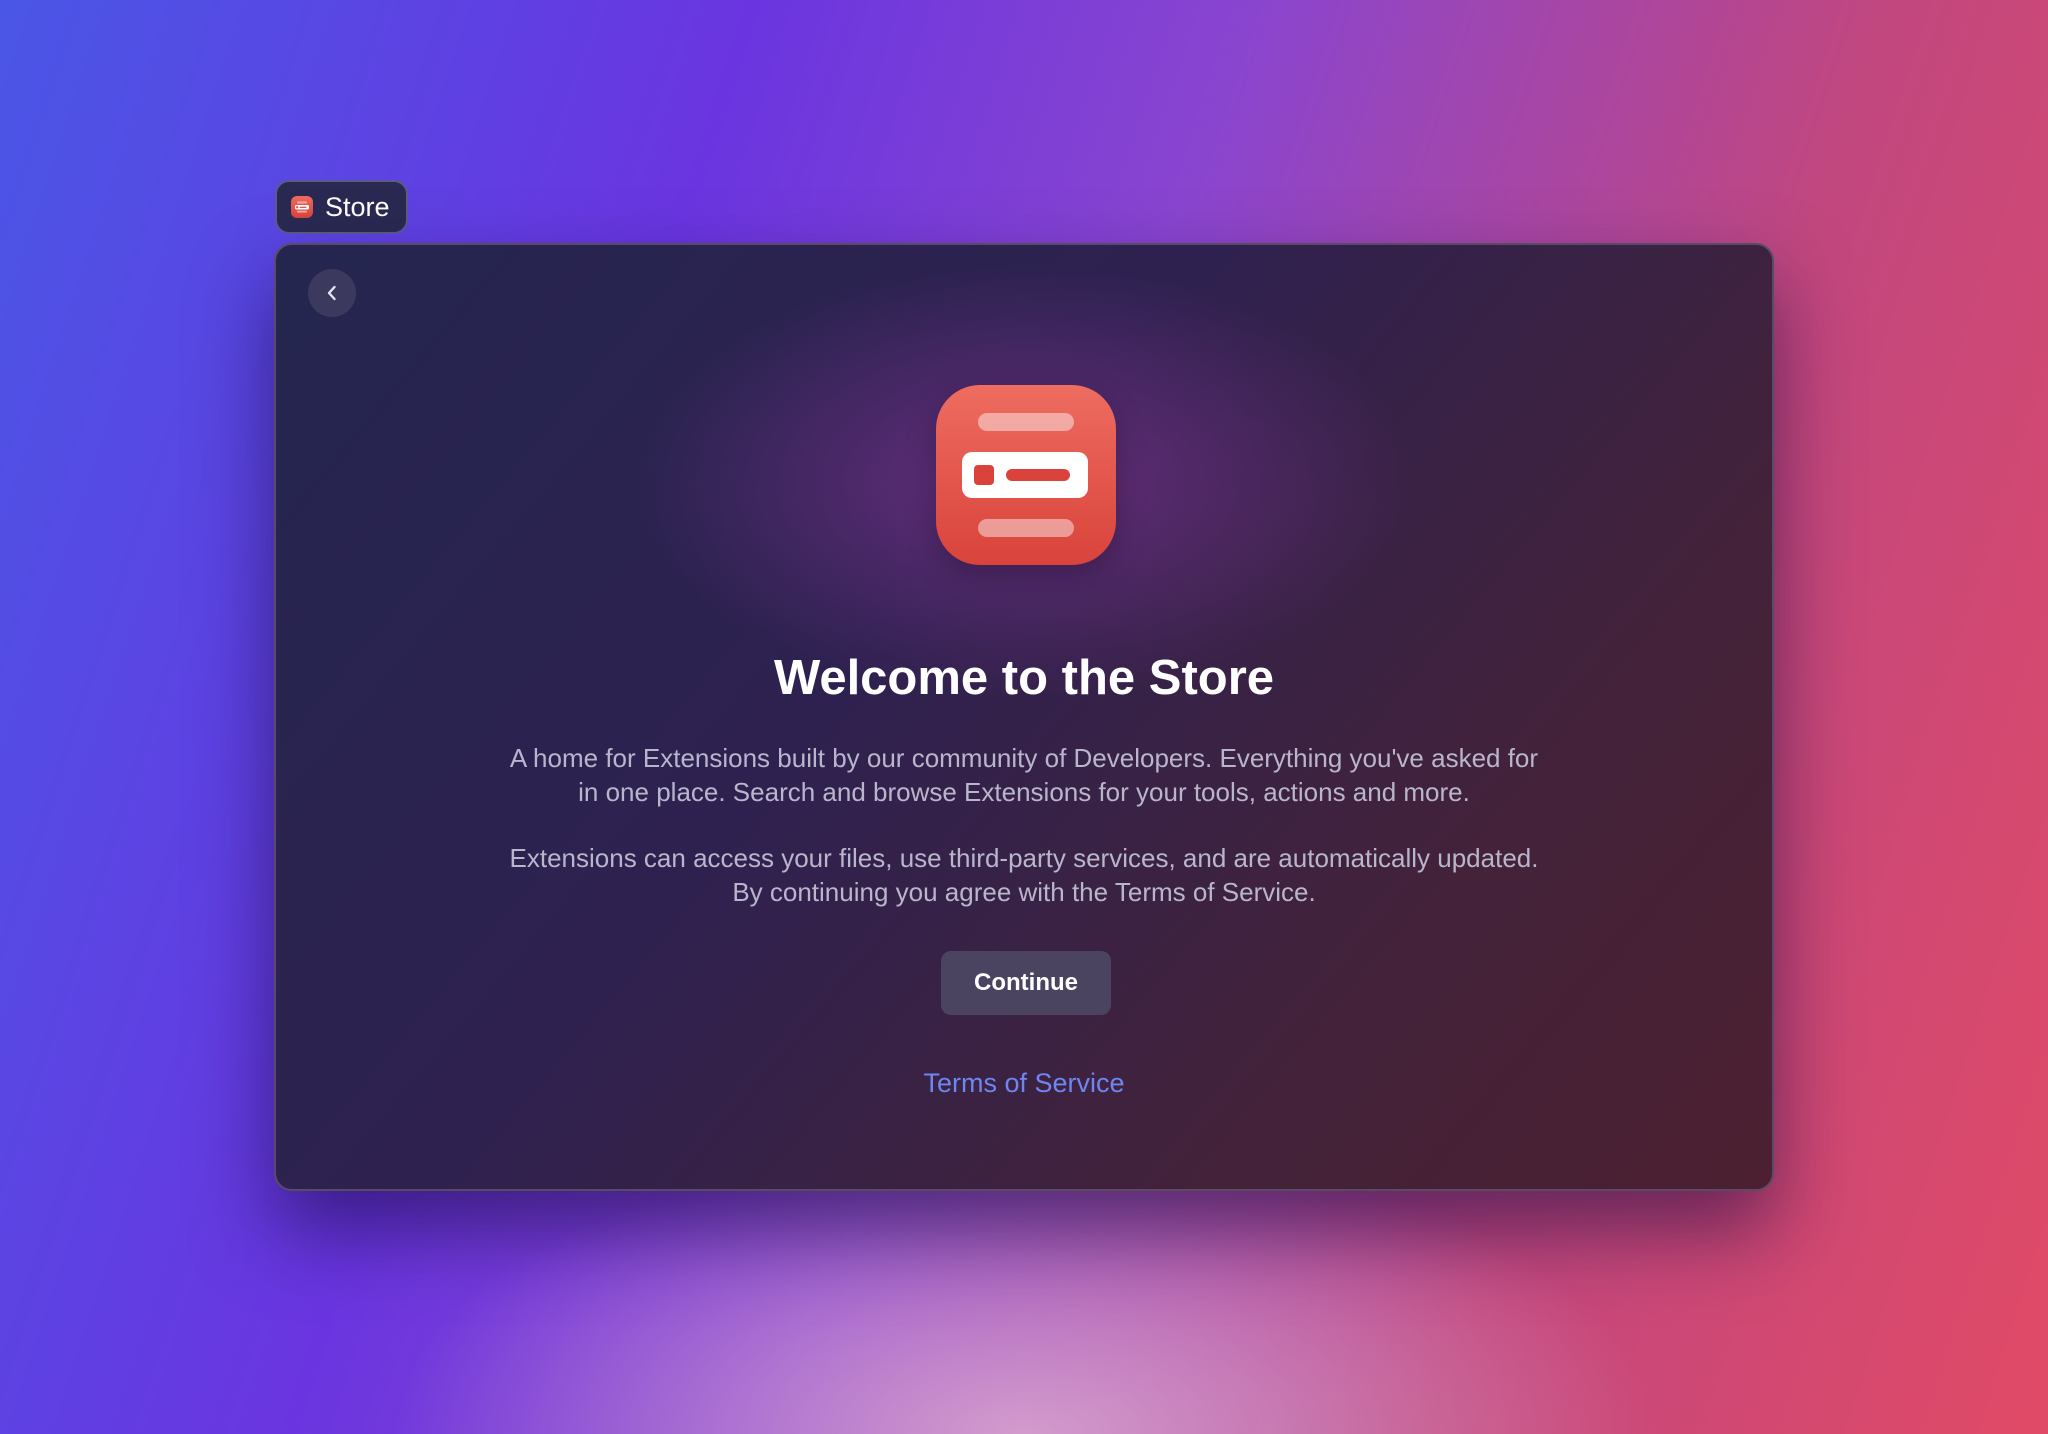 The height and width of the screenshot is (1434, 2048). Describe the element at coordinates (1026, 475) in the screenshot. I see `store-hero-icon` at that location.